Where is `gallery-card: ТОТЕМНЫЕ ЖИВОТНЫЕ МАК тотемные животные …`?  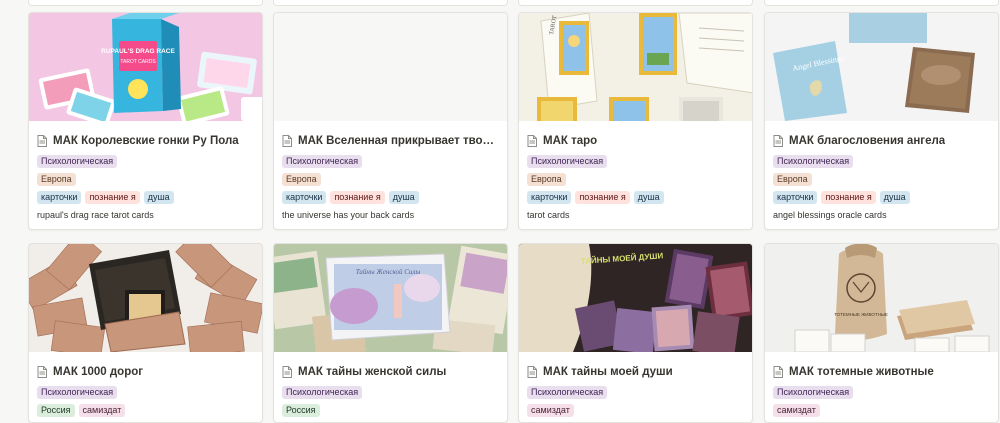 gallery-card: ТОТЕМНЫЕ ЖИВОТНЫЕ МАК тотемные животные … is located at coordinates (881, 333).